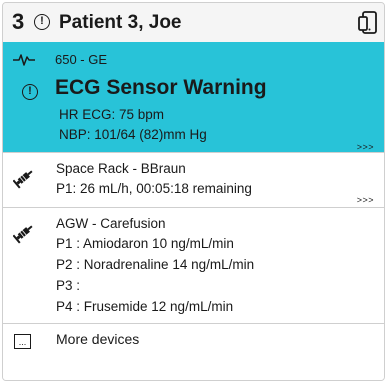  I want to click on patient-header: 3 ! Patient 3, Joe, so click(193, 22).